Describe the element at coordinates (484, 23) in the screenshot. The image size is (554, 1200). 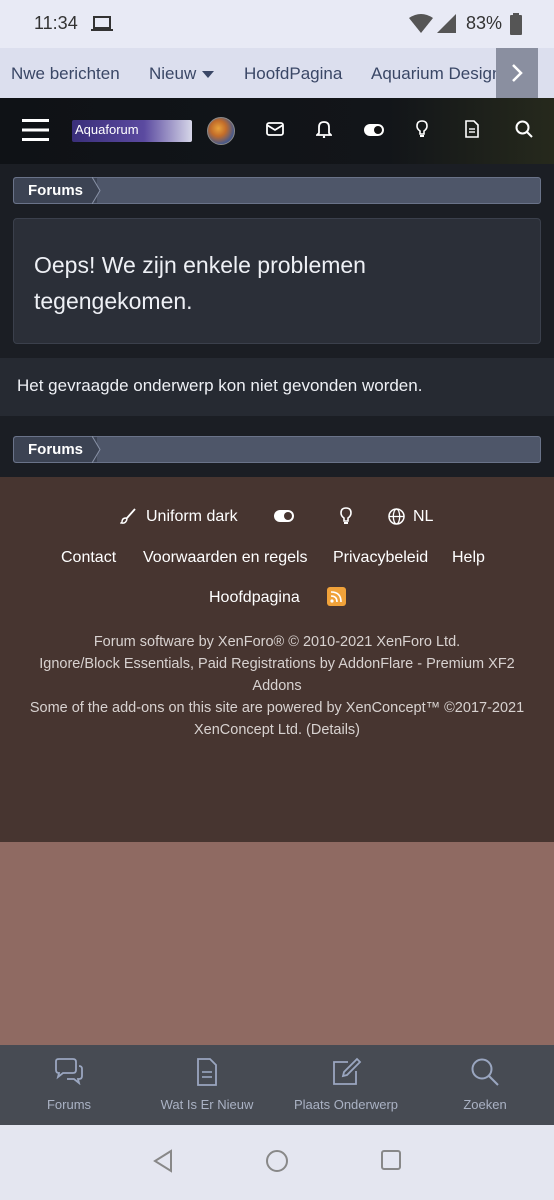
I see `battery-percent: 83%` at that location.